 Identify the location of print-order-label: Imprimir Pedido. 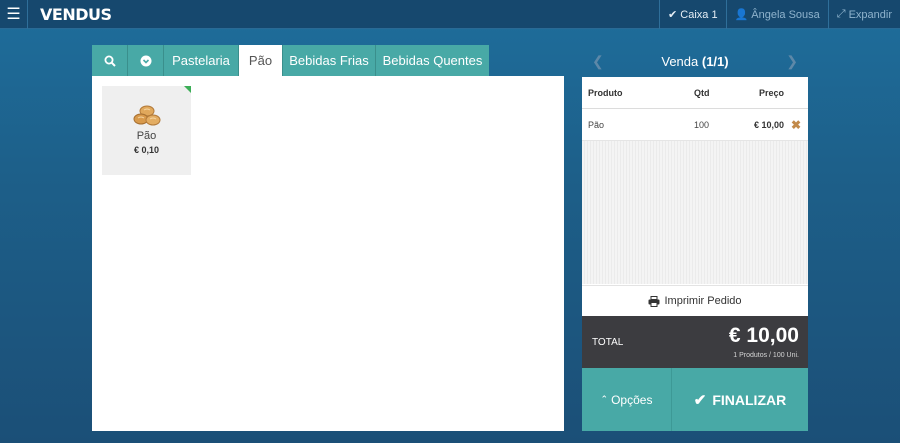
(703, 301).